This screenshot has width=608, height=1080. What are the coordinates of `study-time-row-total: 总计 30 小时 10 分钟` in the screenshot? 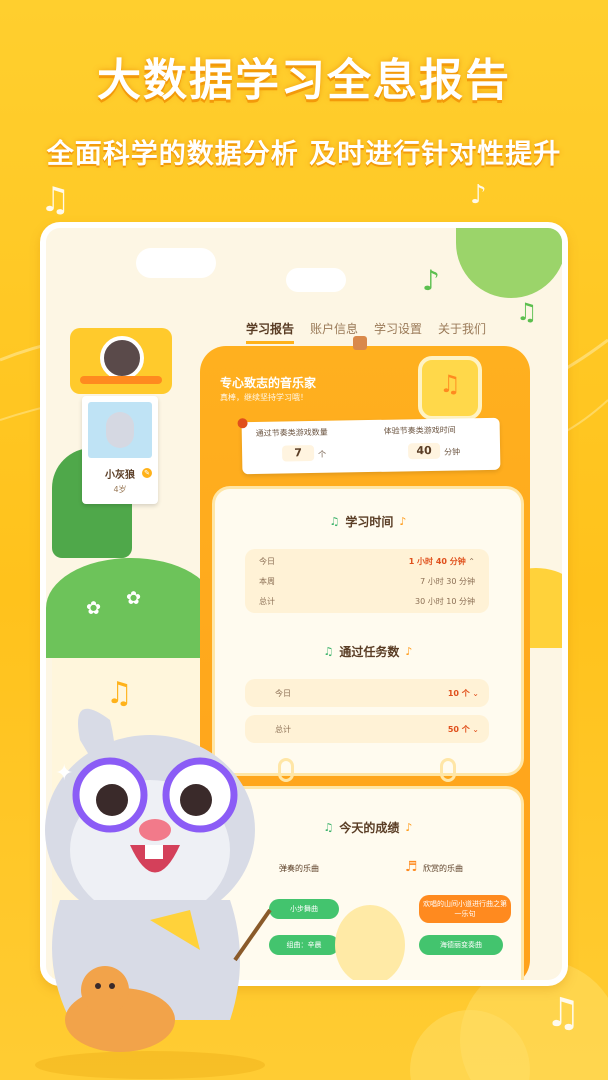 It's located at (367, 601).